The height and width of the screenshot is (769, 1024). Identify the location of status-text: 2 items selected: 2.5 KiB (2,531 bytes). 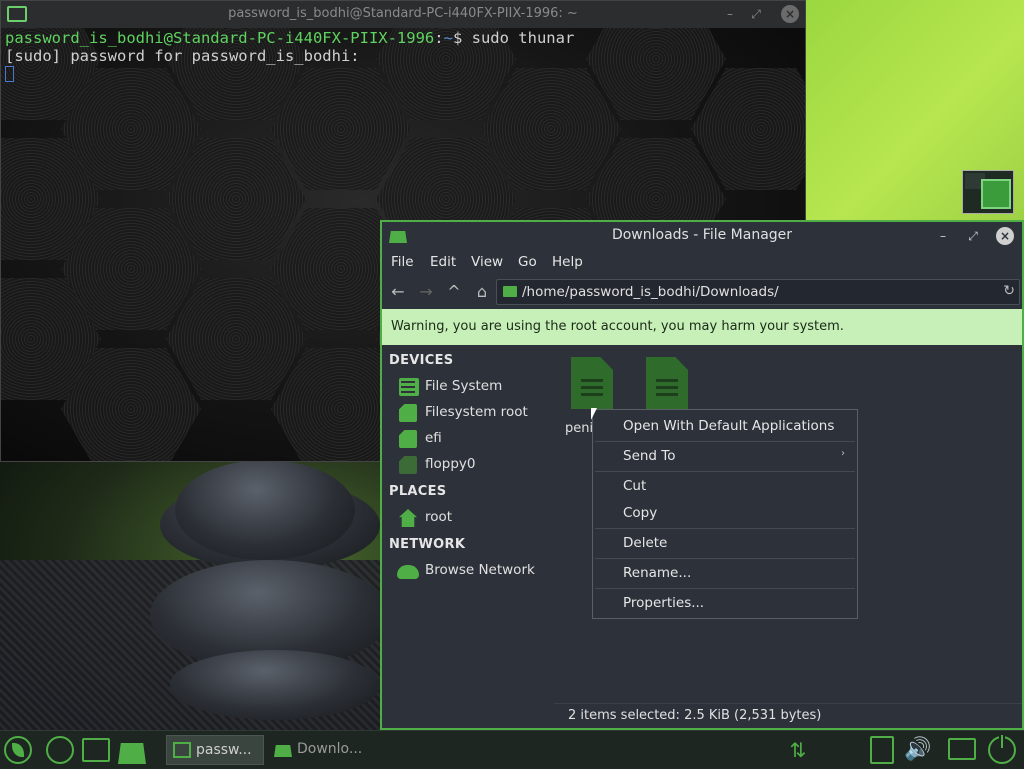
(695, 715).